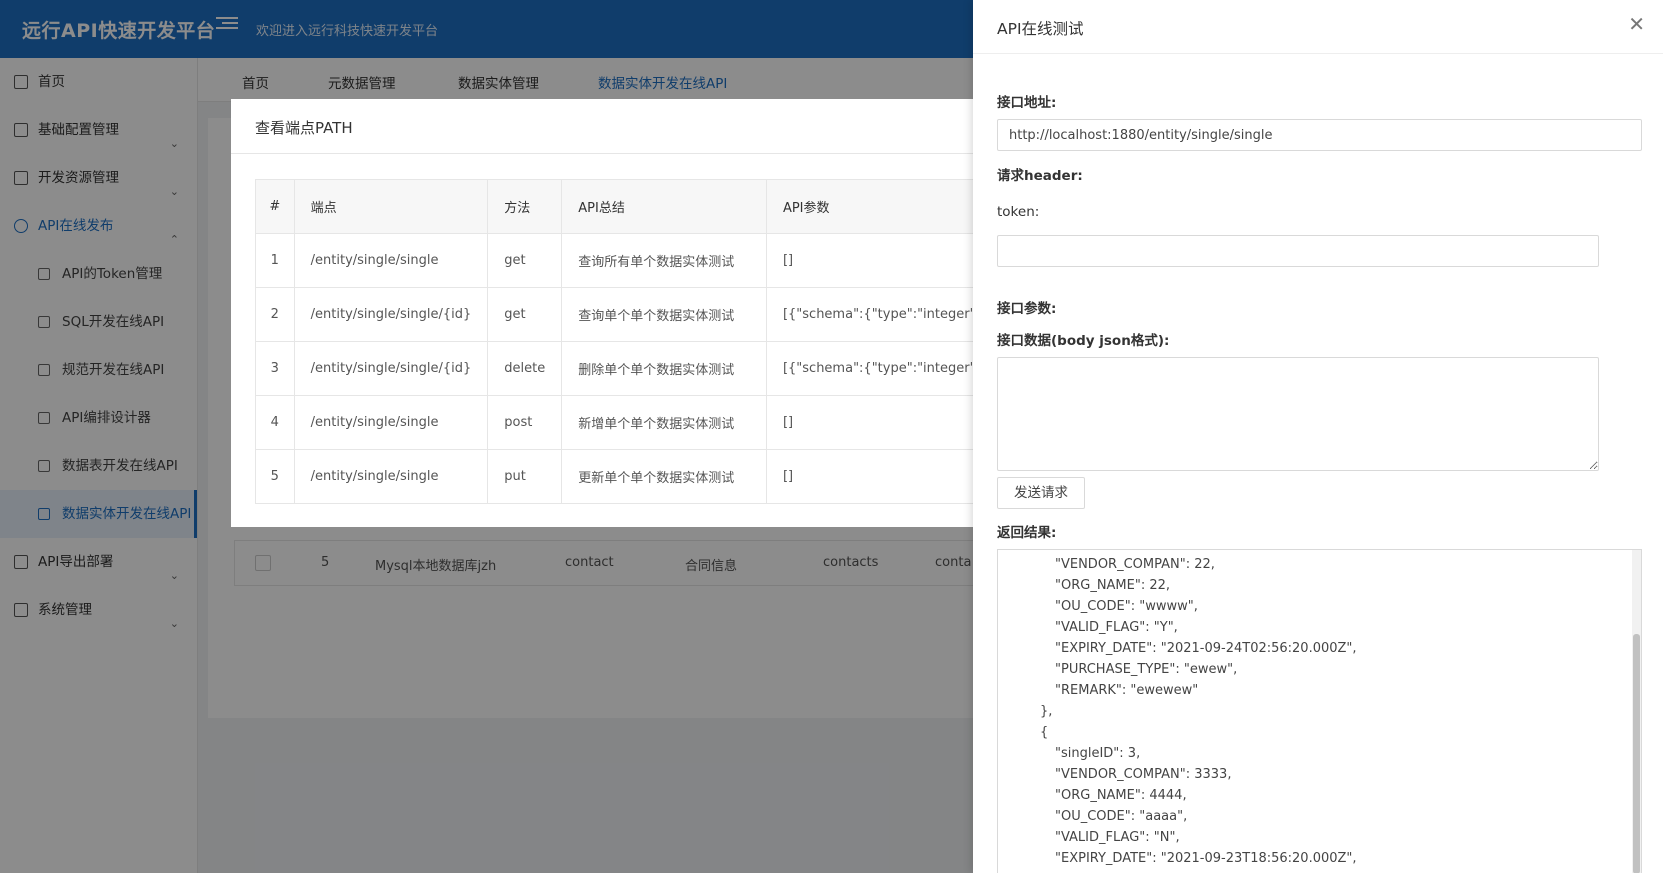  Describe the element at coordinates (1040, 29) in the screenshot. I see `drawer-title: API在线测试` at that location.